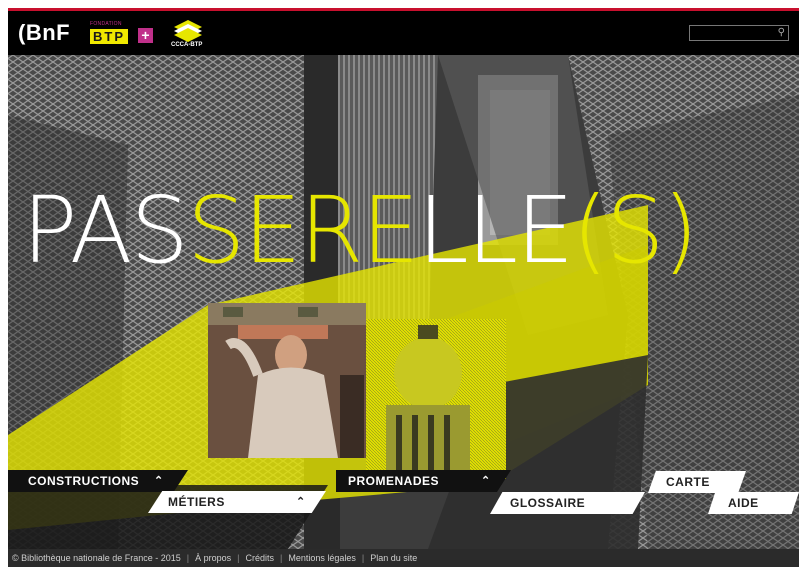  I want to click on fondation-btp-logo-small-text: FONDATION, so click(106, 24).